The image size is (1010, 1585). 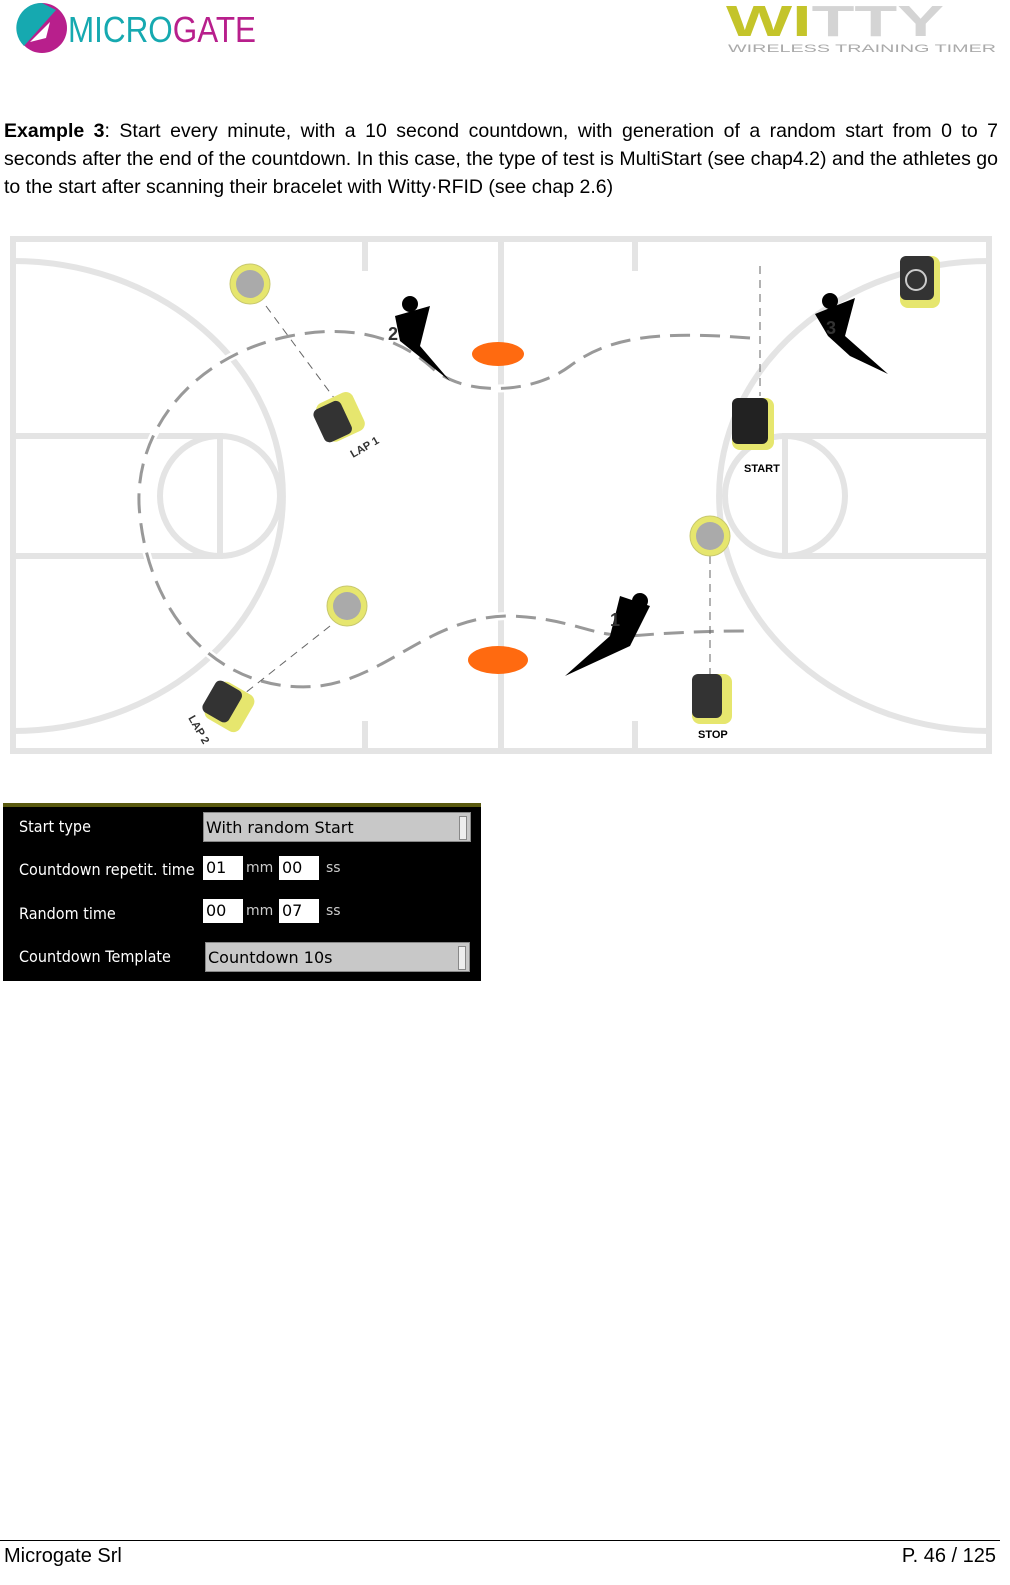 I want to click on svg-text: MICROGATE, so click(x=162, y=29).